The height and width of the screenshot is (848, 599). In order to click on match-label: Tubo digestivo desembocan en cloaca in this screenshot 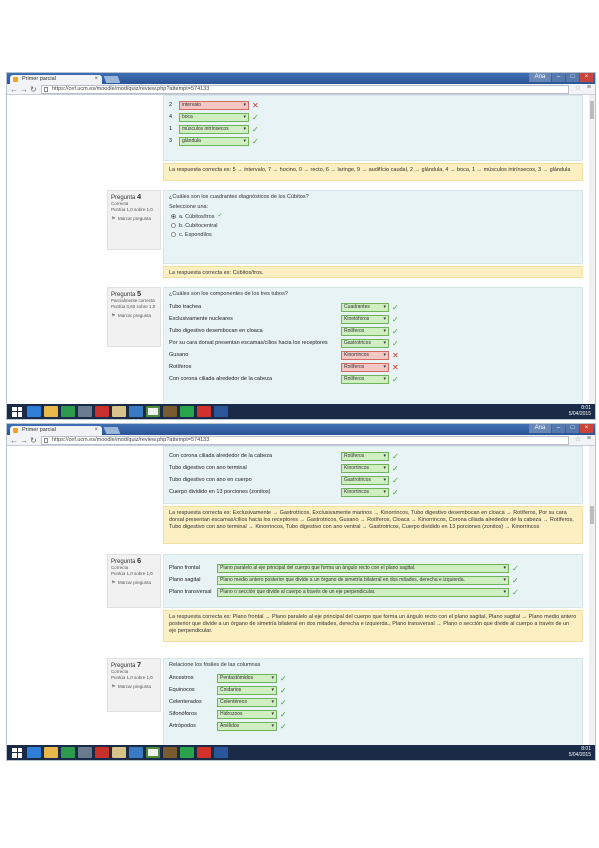, I will do `click(216, 331)`.